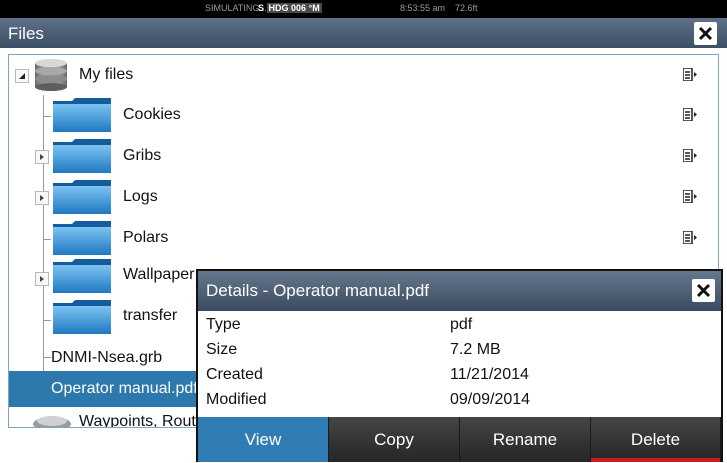 This screenshot has height=463, width=727. I want to click on copy-button: Copy, so click(394, 439).